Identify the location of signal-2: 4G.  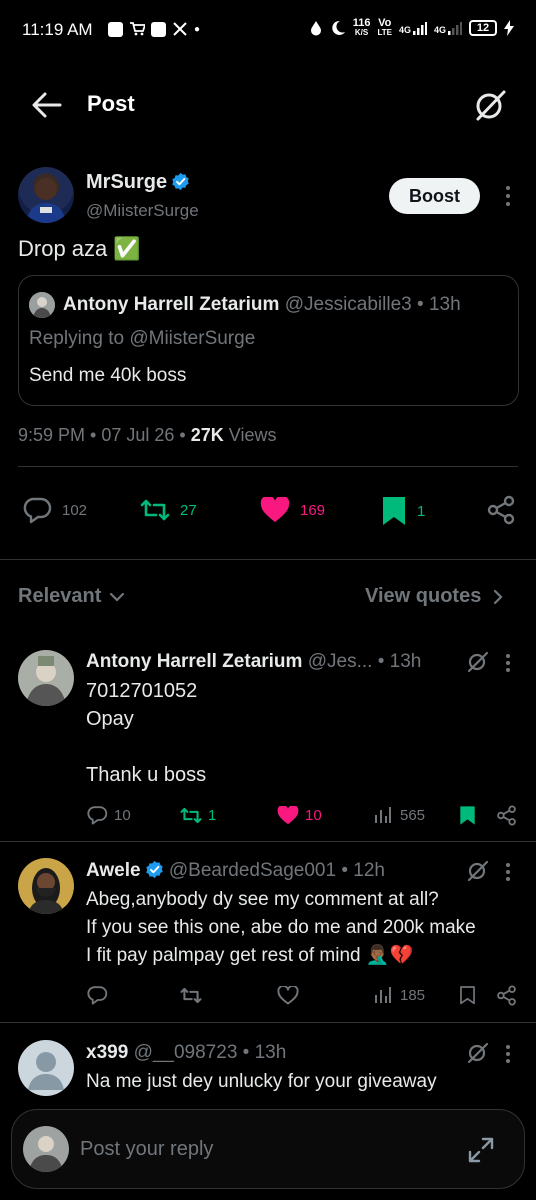
(448, 28).